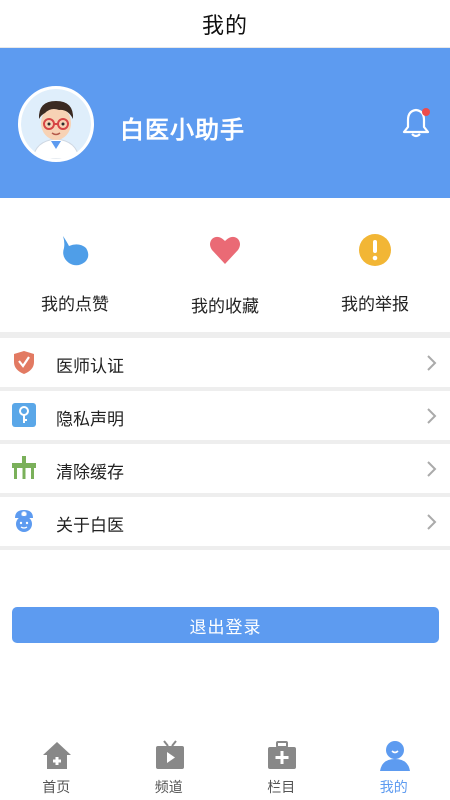 The height and width of the screenshot is (800, 450). I want to click on tab-channel: 频道, so click(169, 767).